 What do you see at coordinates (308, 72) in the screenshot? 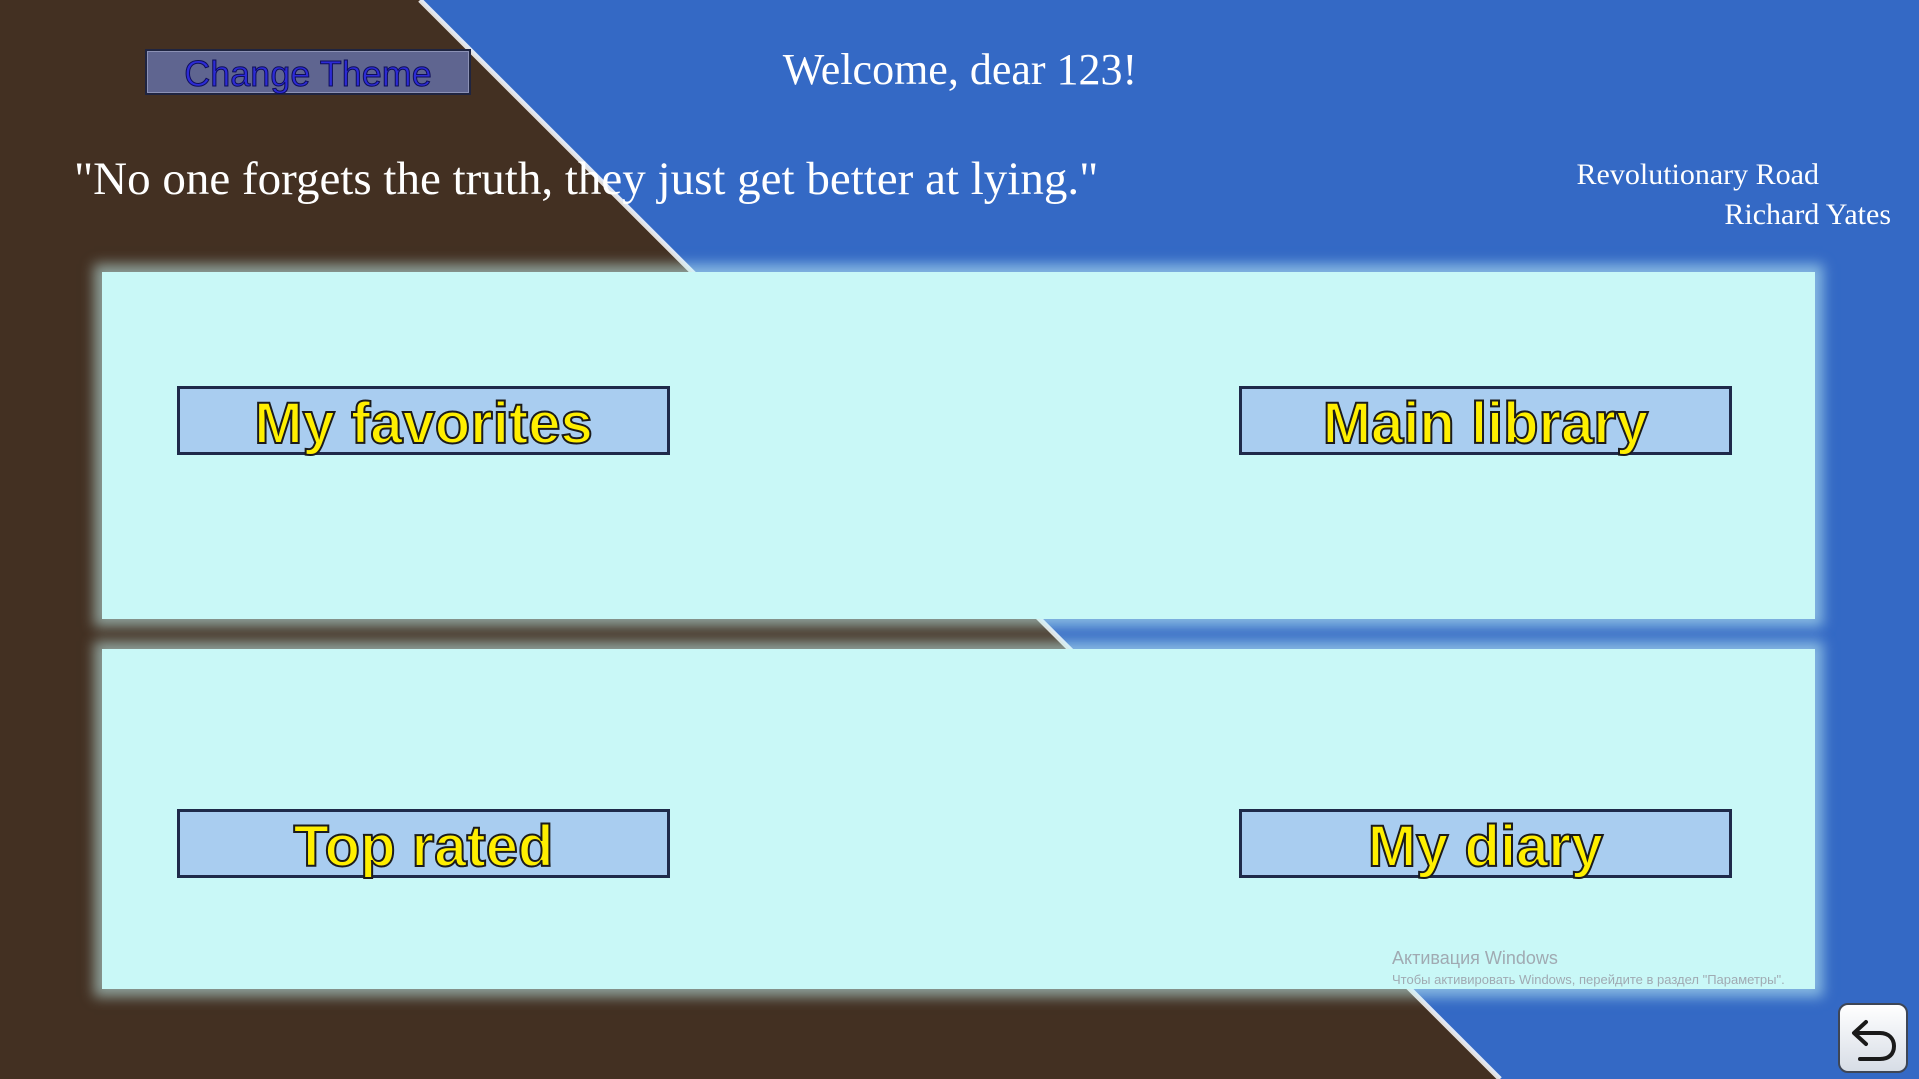
I see `change-theme-button: Change Theme` at bounding box center [308, 72].